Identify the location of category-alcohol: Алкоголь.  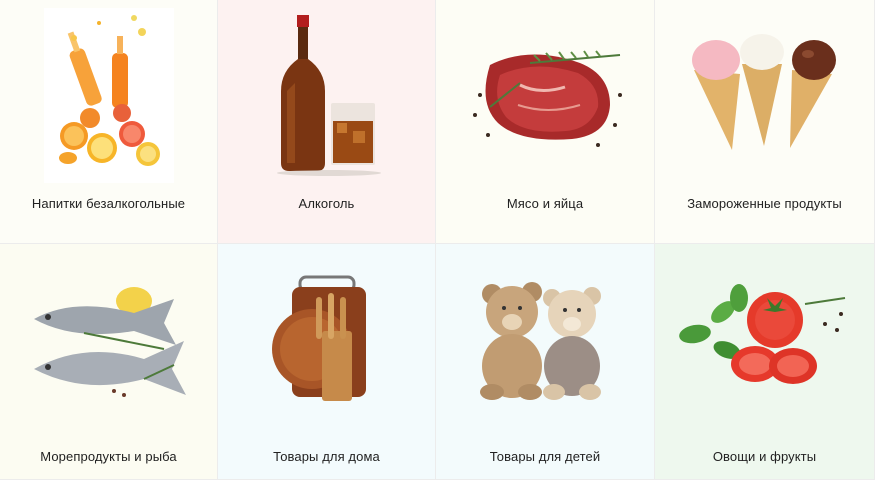
(327, 122).